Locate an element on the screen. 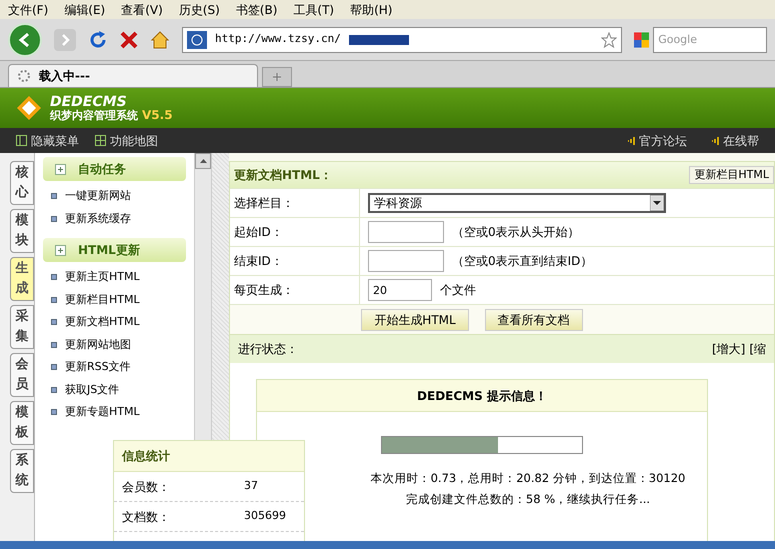  status-label: 进行状态： is located at coordinates (268, 349).